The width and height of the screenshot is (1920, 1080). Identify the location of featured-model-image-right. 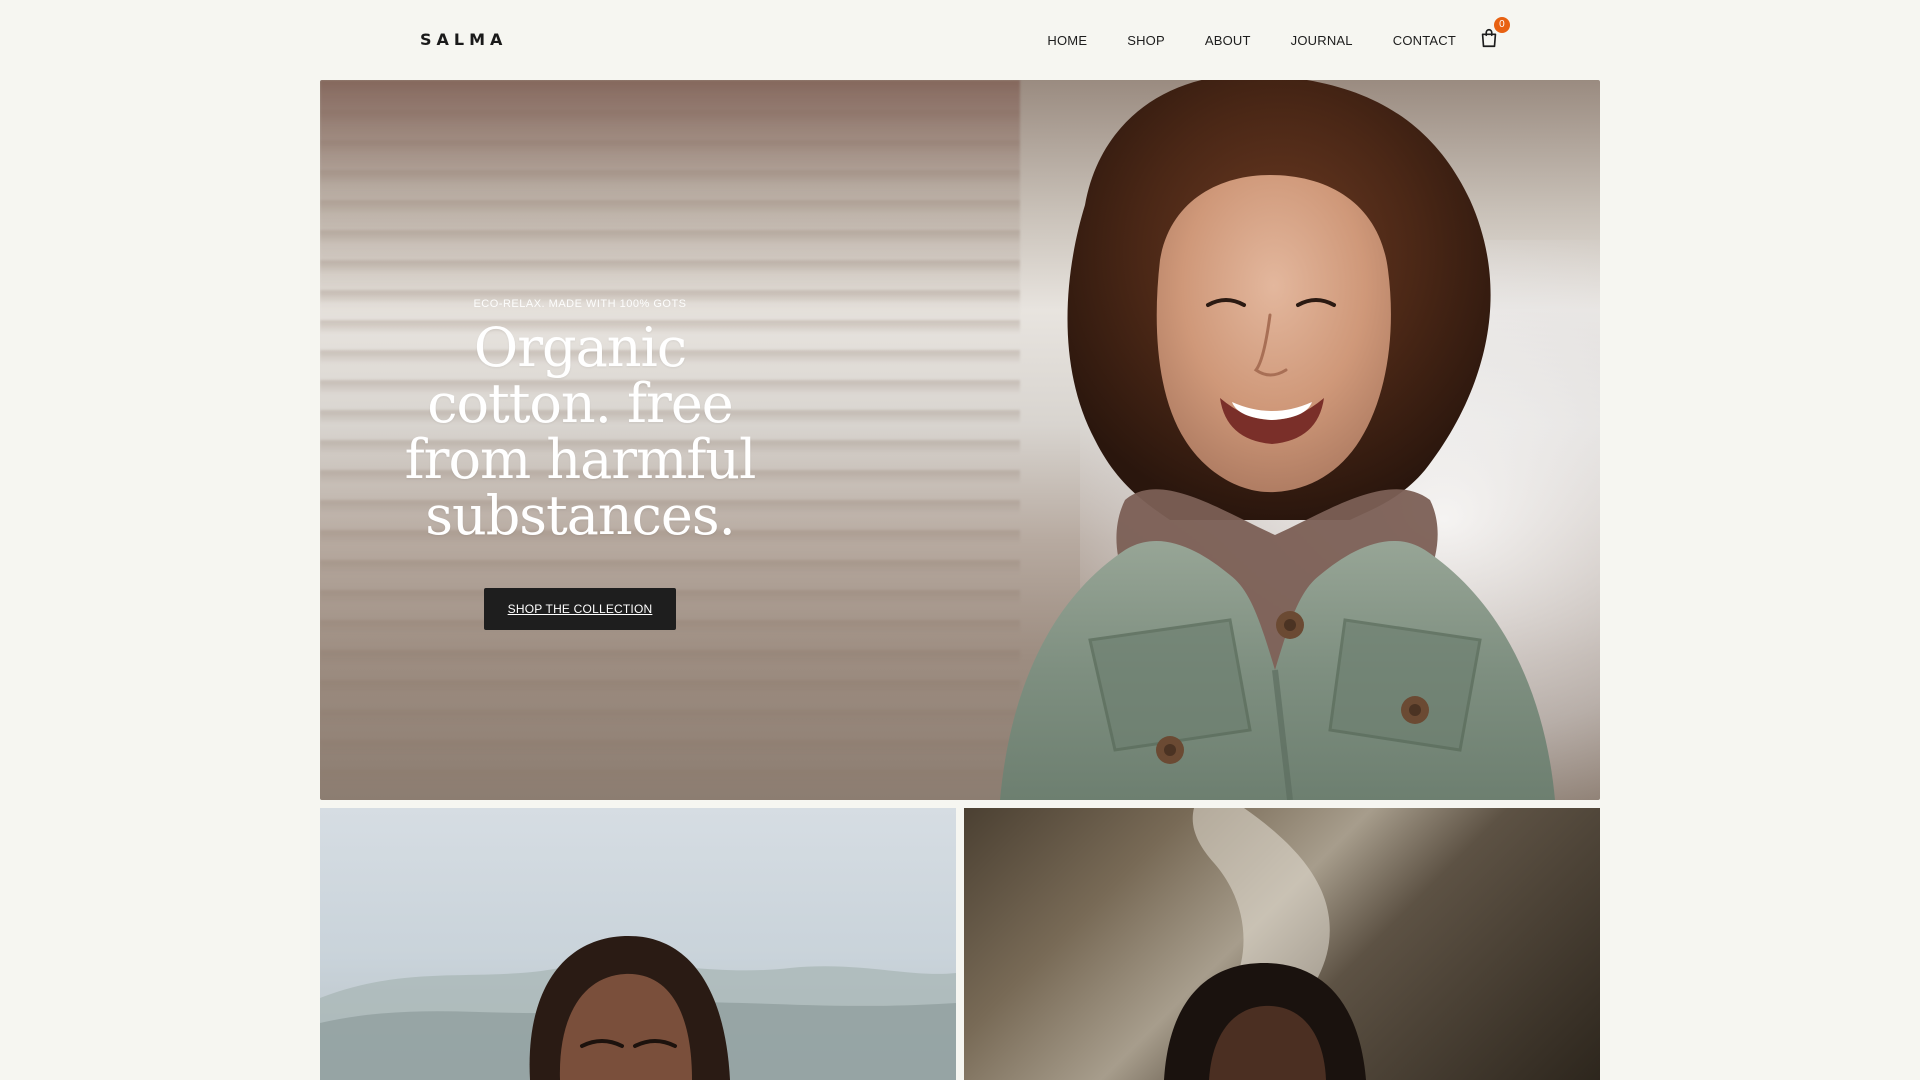
(1265, 944).